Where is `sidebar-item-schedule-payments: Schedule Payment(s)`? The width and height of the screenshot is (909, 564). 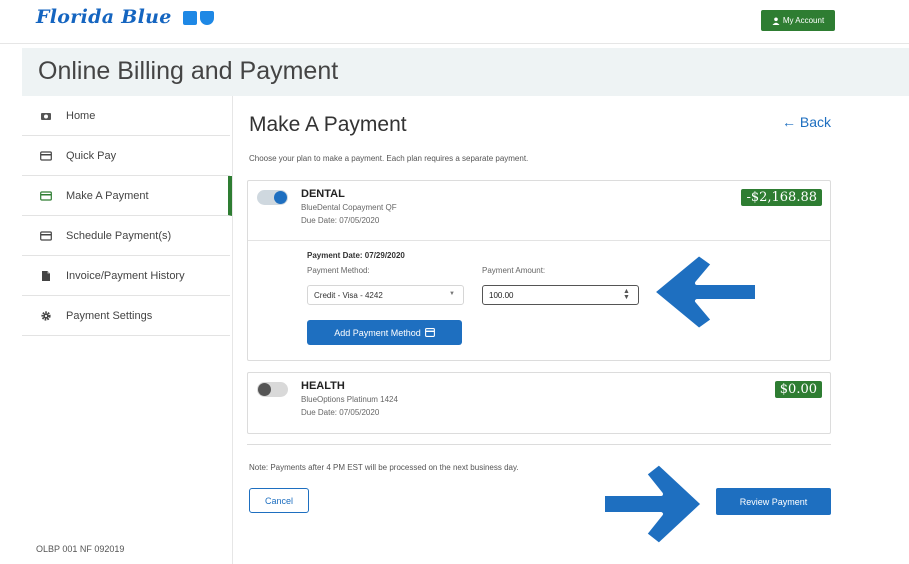 sidebar-item-schedule-payments: Schedule Payment(s) is located at coordinates (126, 236).